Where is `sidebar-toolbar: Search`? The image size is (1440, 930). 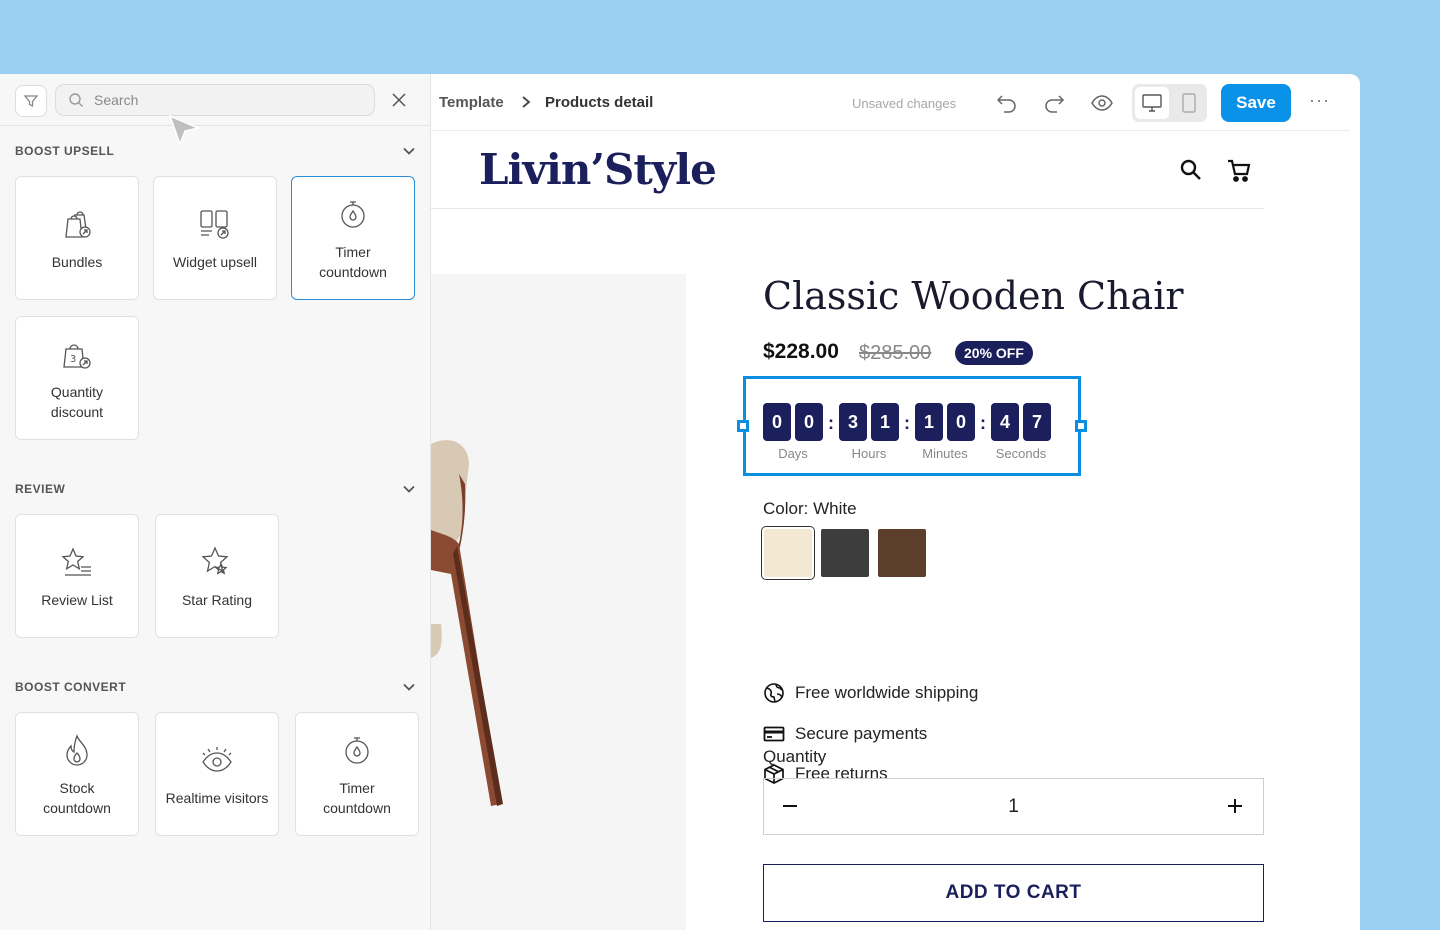
sidebar-toolbar: Search is located at coordinates (215, 110).